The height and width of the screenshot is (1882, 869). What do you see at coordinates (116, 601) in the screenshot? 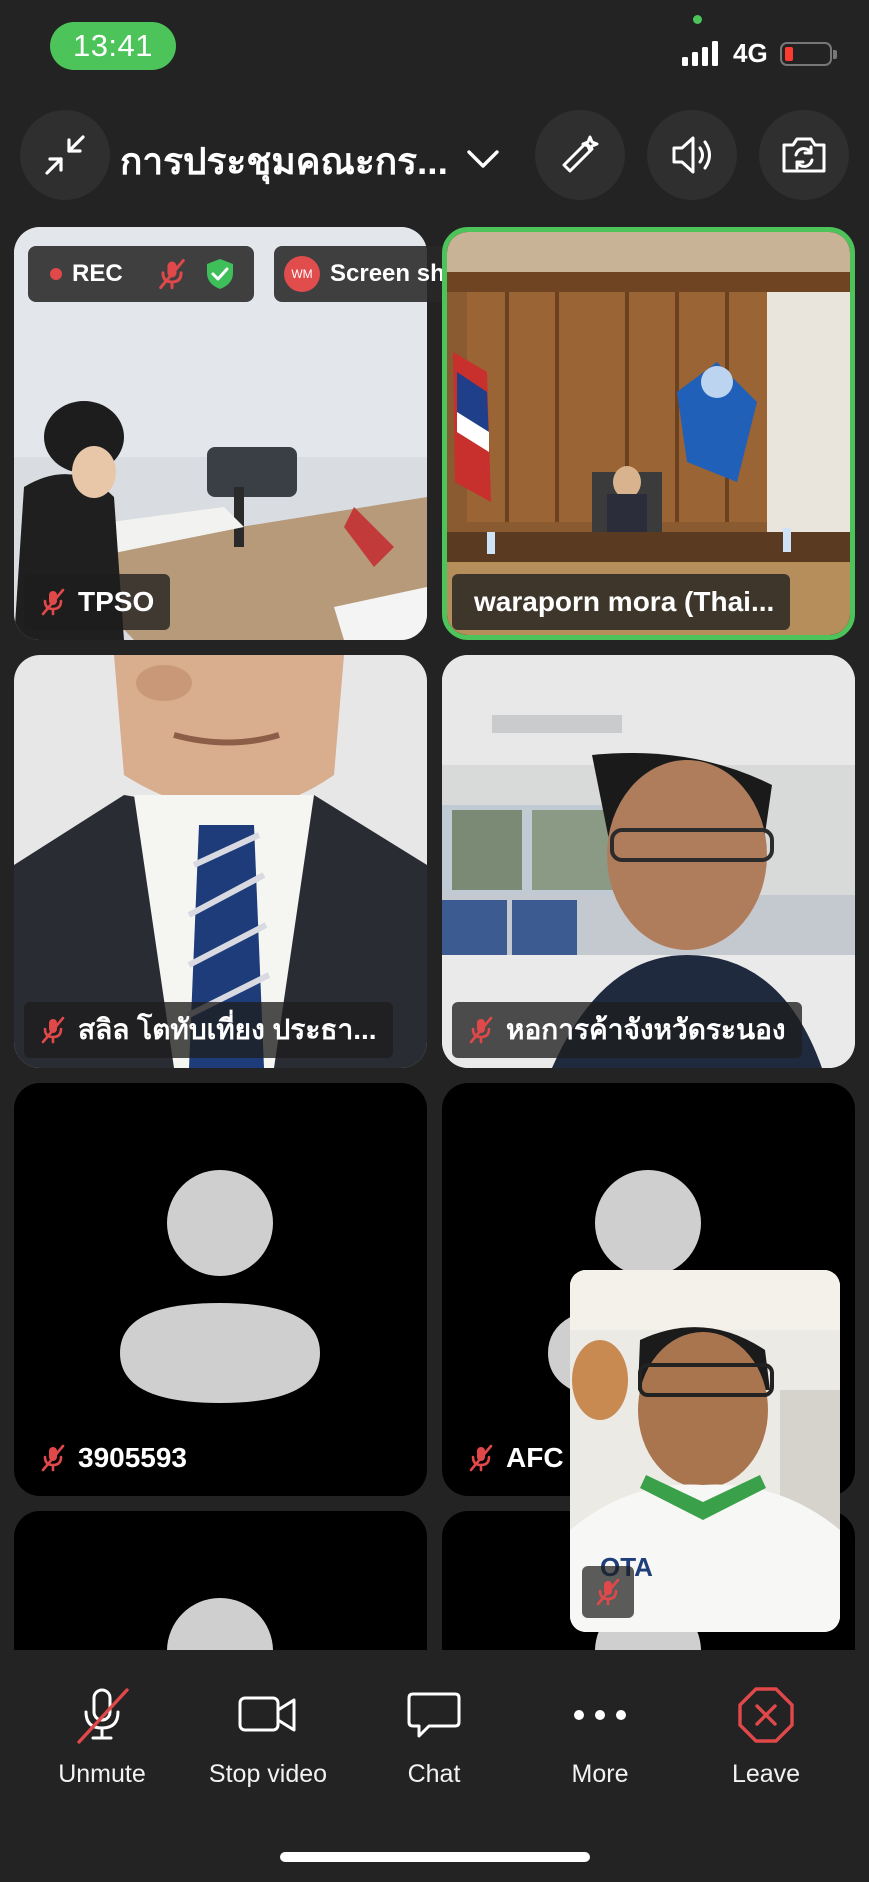
I see `participant-name: TPSO` at bounding box center [116, 601].